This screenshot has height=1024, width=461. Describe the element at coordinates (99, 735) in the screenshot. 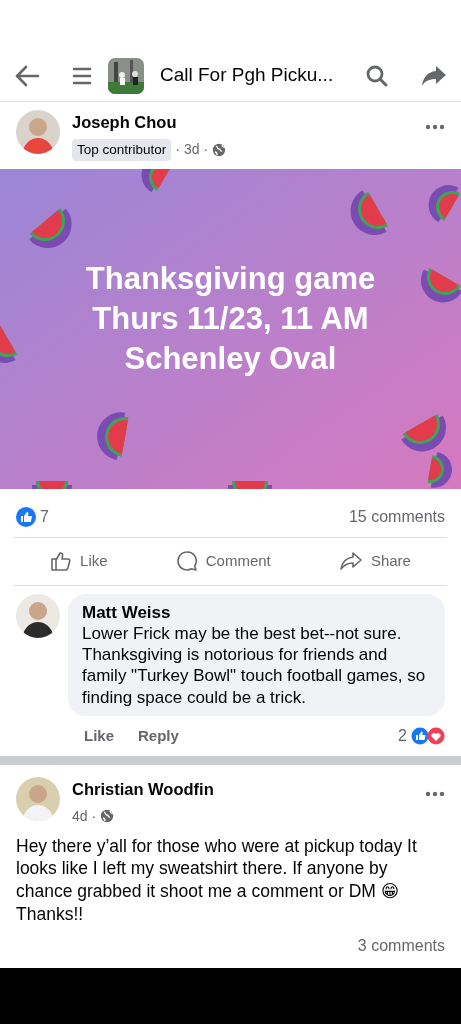

I see `like-link: Like` at that location.